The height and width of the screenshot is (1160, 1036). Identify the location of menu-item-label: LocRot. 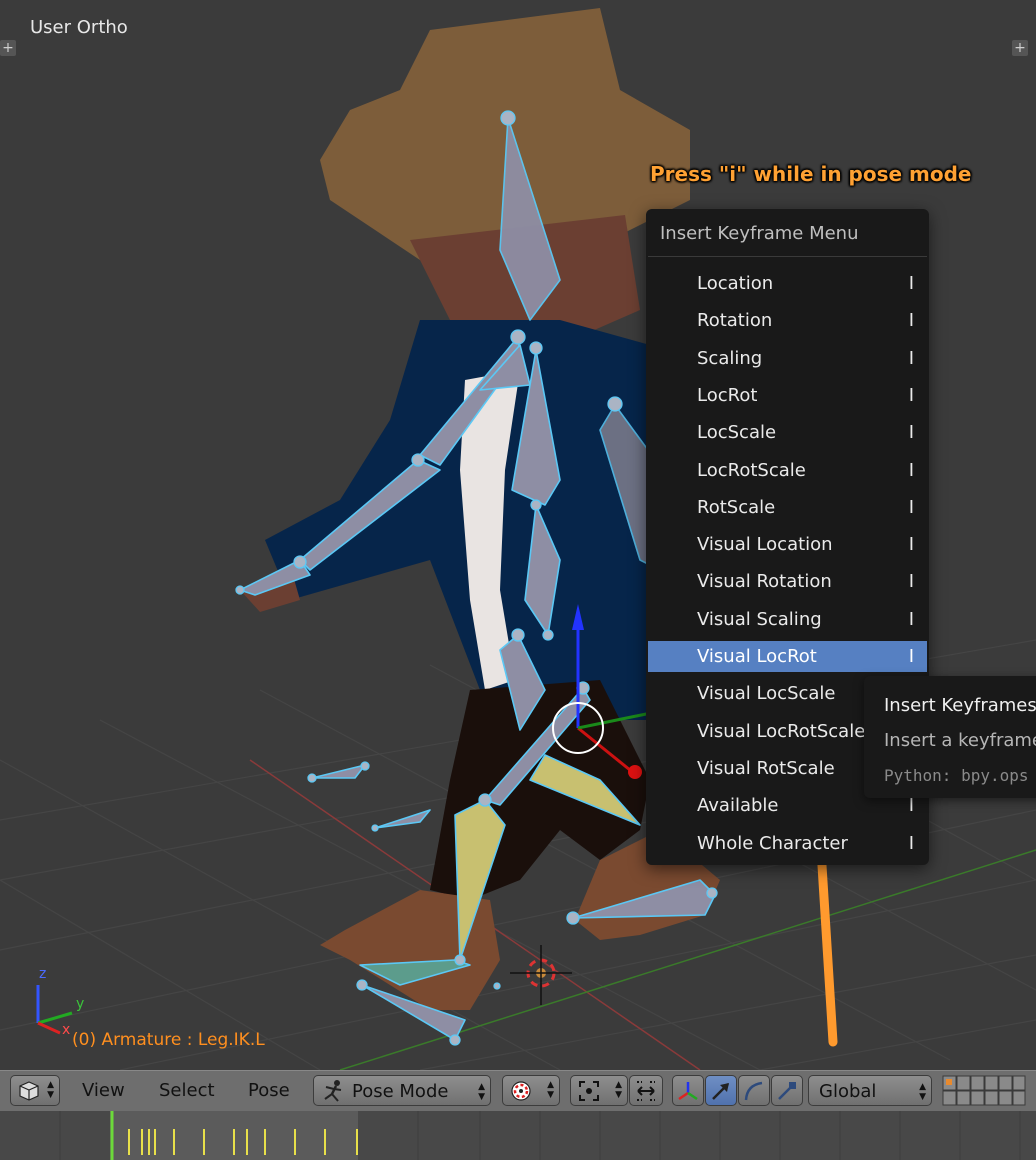
(727, 395).